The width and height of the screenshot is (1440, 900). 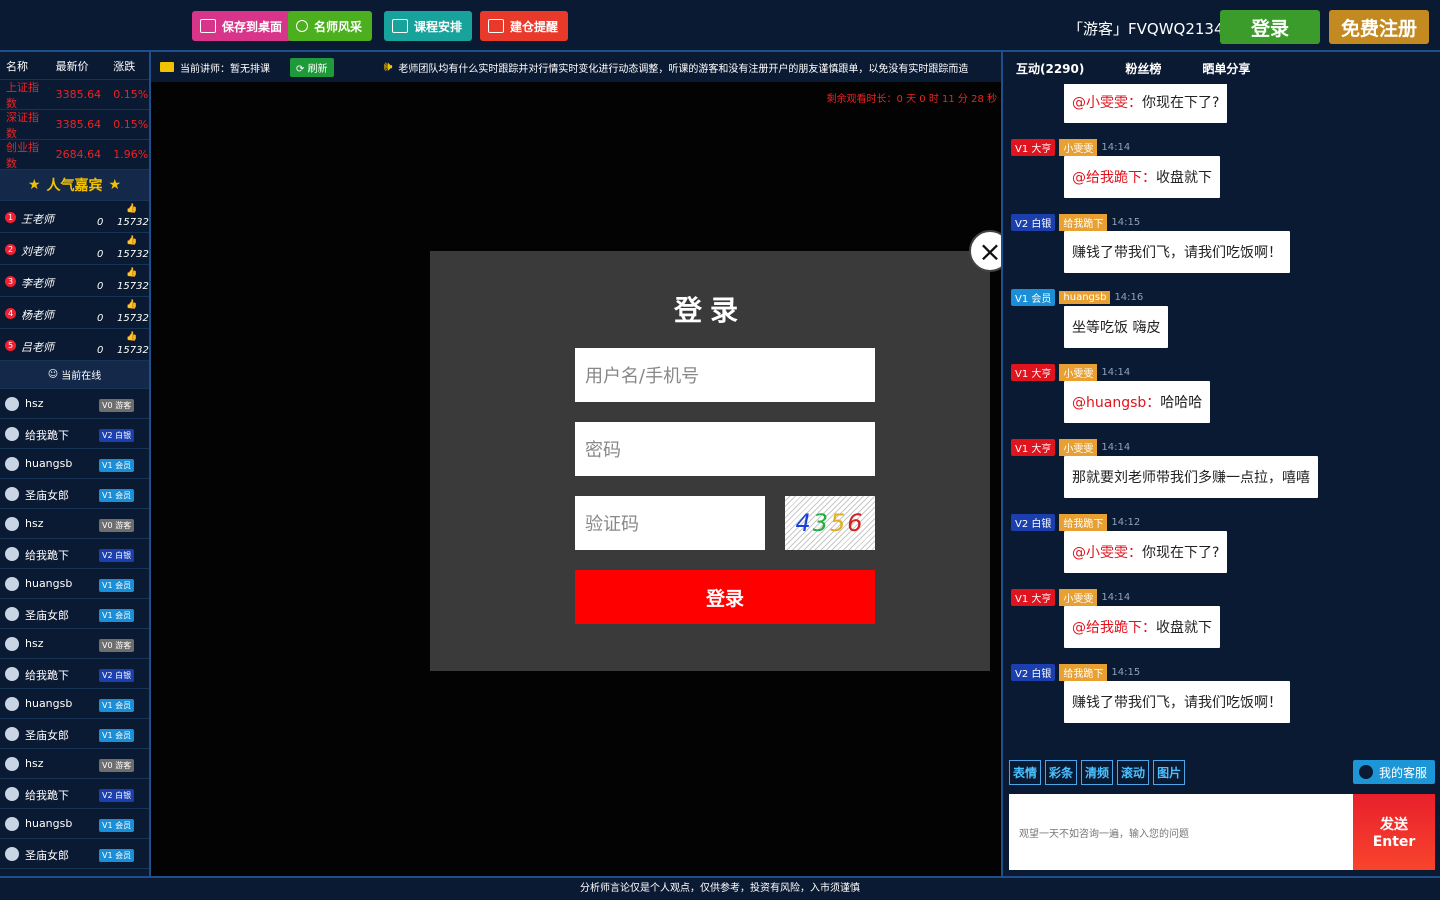 I want to click on position-reminder-button: 建仓提醒, so click(x=524, y=26).